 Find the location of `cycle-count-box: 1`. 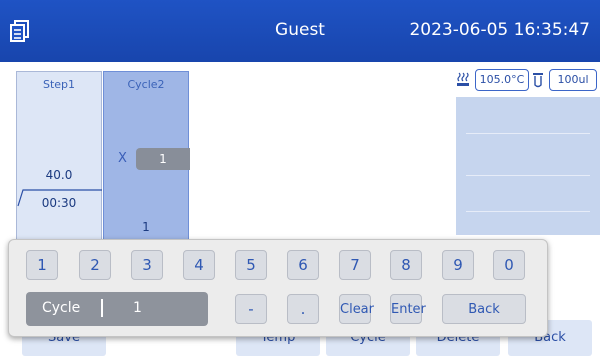

cycle-count-box: 1 is located at coordinates (163, 159).